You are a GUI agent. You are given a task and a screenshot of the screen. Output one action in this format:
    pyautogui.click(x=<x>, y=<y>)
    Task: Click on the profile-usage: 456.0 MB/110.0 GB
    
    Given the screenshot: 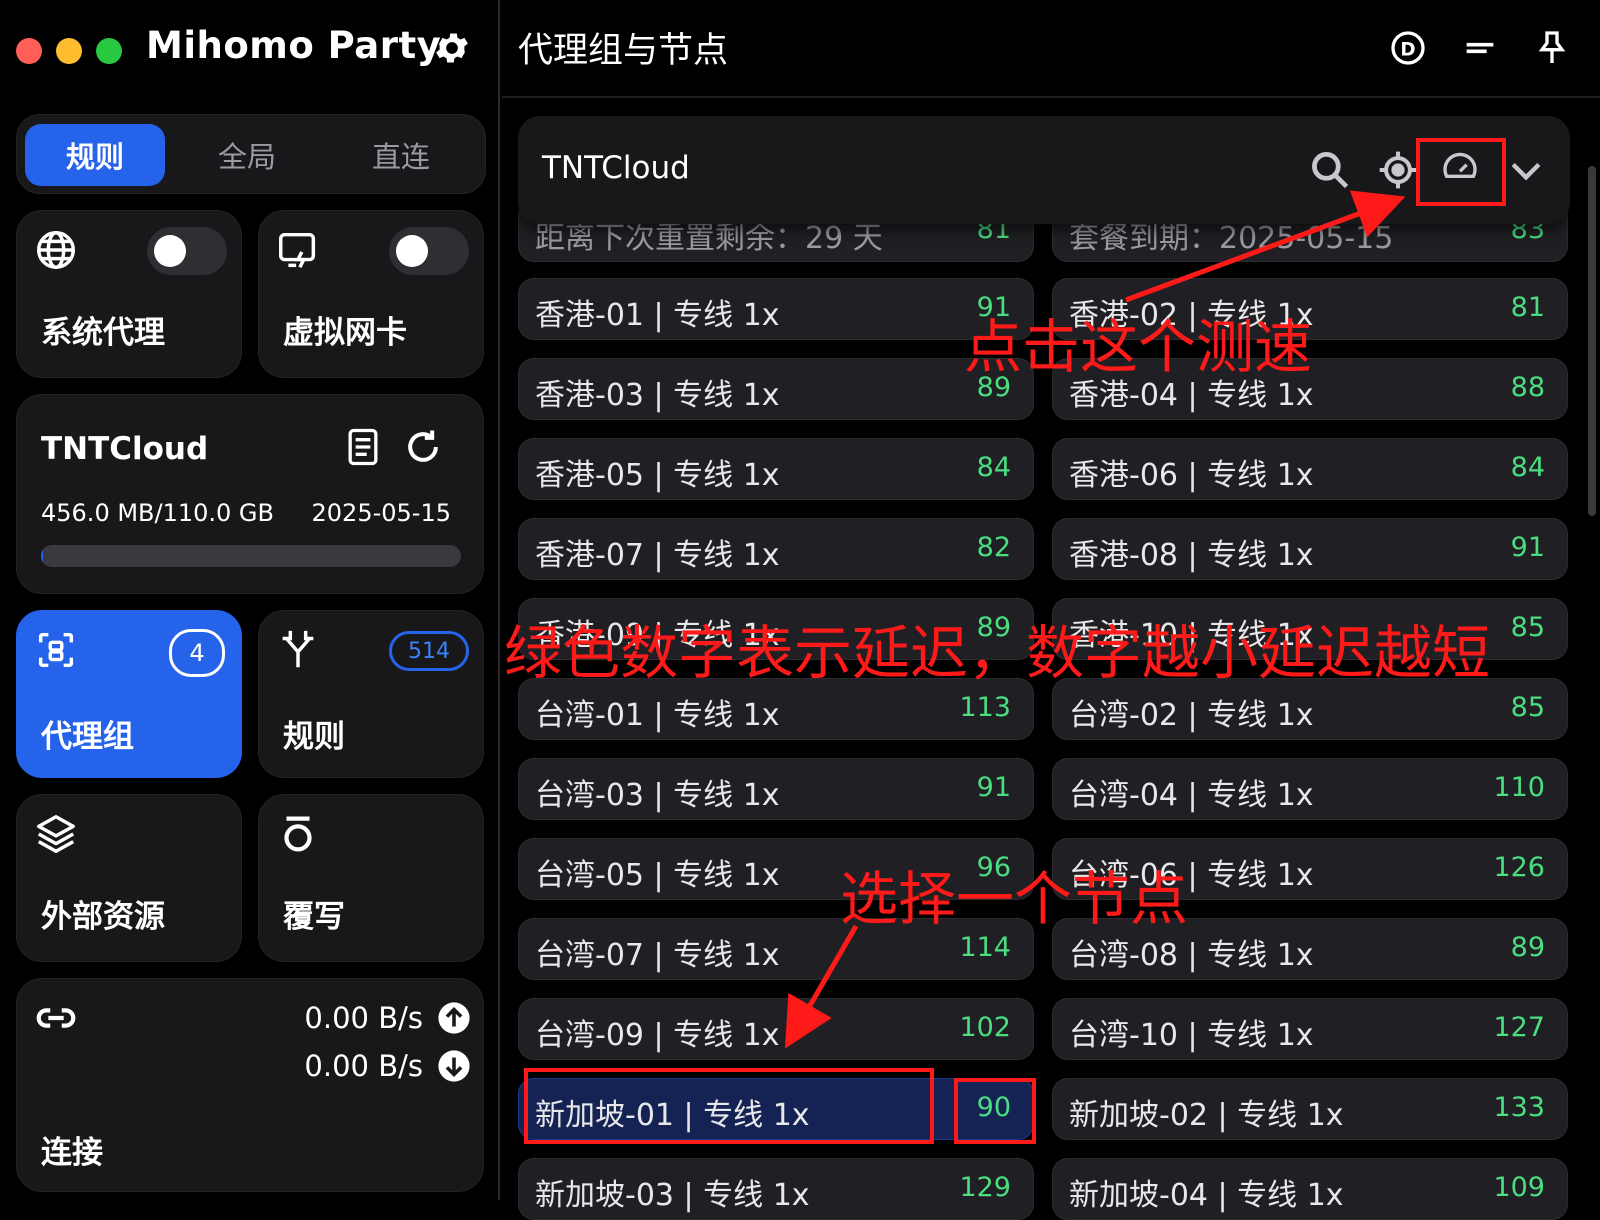 What is the action you would take?
    pyautogui.click(x=157, y=513)
    